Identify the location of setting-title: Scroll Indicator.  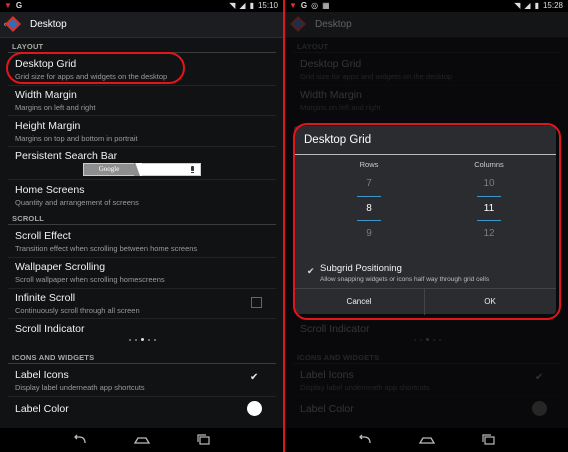
(50, 329).